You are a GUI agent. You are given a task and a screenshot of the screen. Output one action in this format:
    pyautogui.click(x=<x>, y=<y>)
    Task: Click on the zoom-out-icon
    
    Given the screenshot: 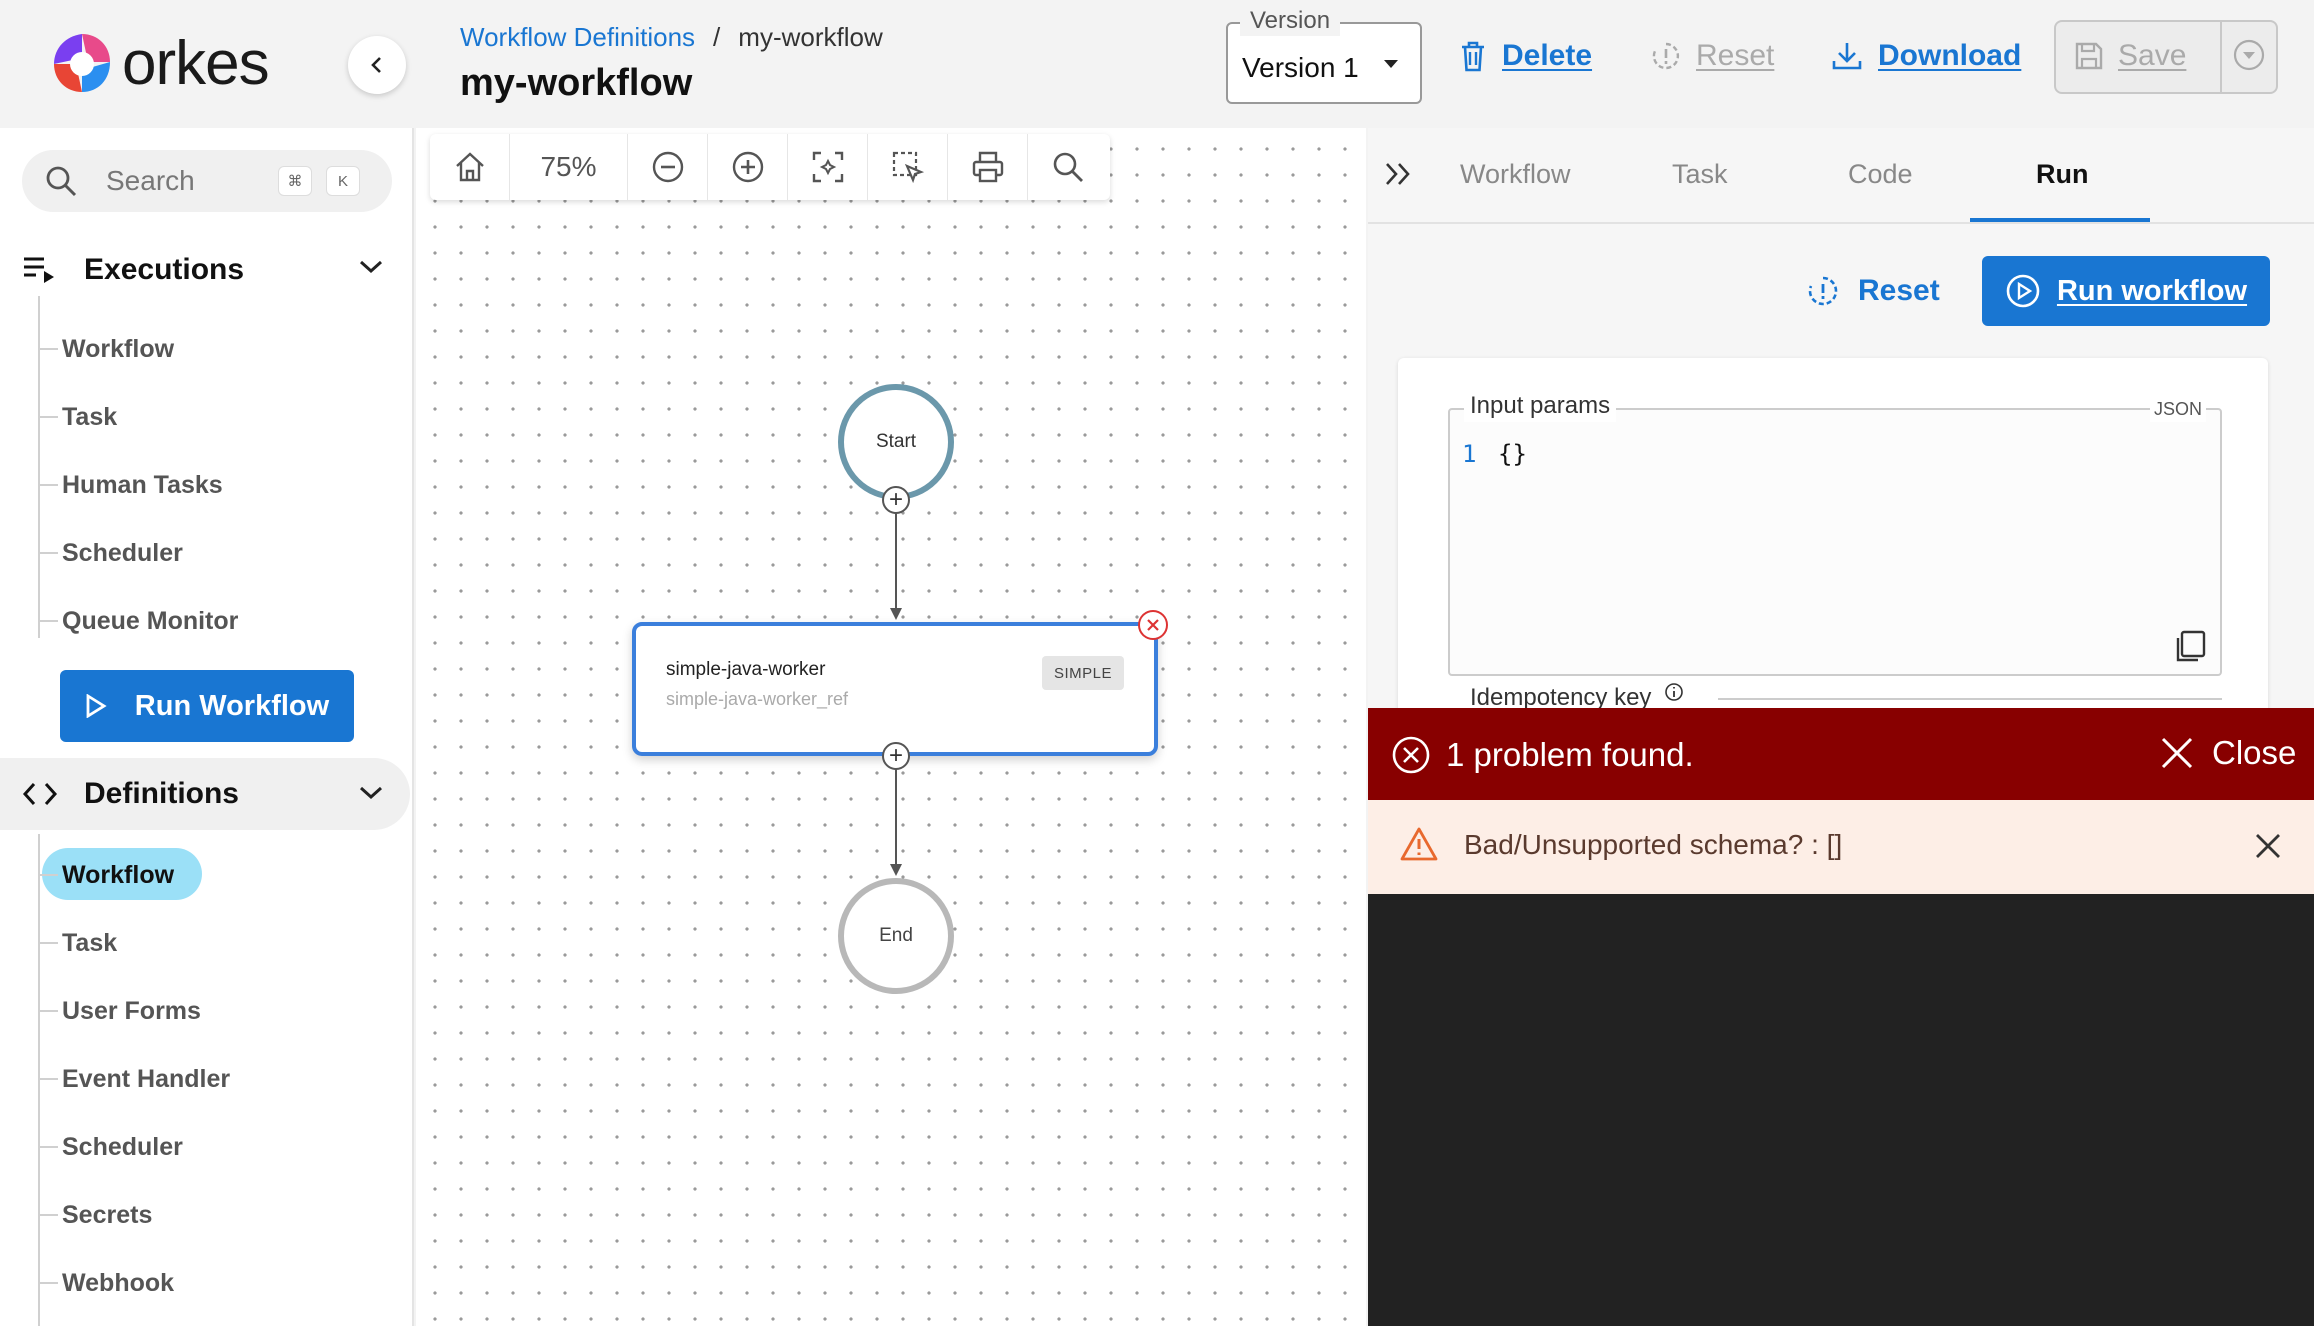 What is the action you would take?
    pyautogui.click(x=668, y=167)
    